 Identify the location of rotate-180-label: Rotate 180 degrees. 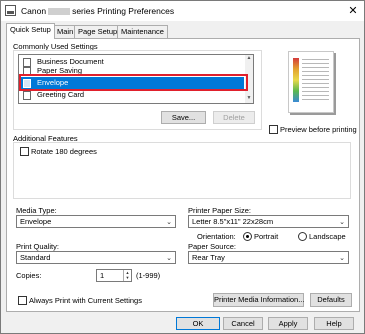
(64, 151).